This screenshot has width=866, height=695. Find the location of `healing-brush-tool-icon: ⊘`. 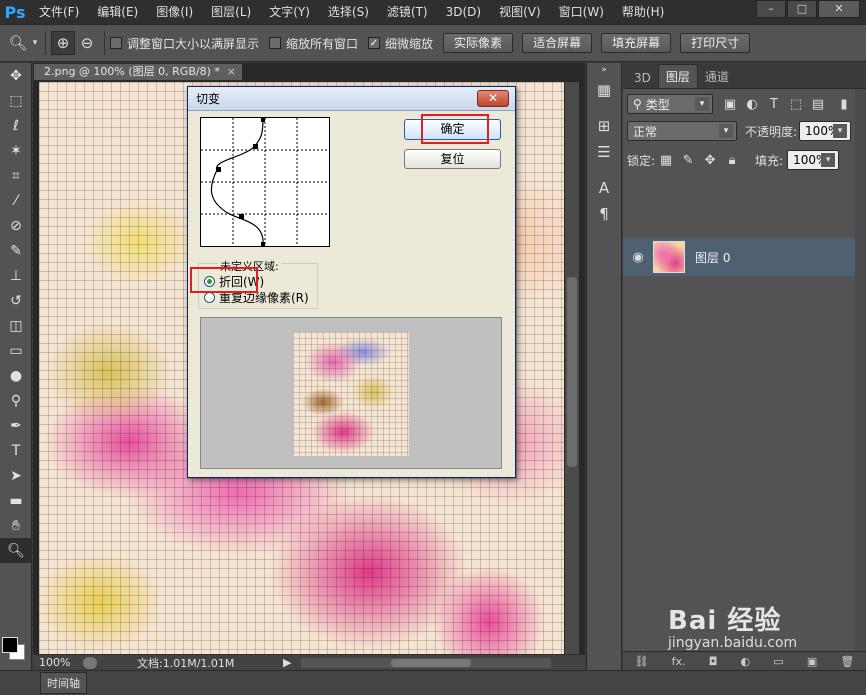

healing-brush-tool-icon: ⊘ is located at coordinates (16, 225).